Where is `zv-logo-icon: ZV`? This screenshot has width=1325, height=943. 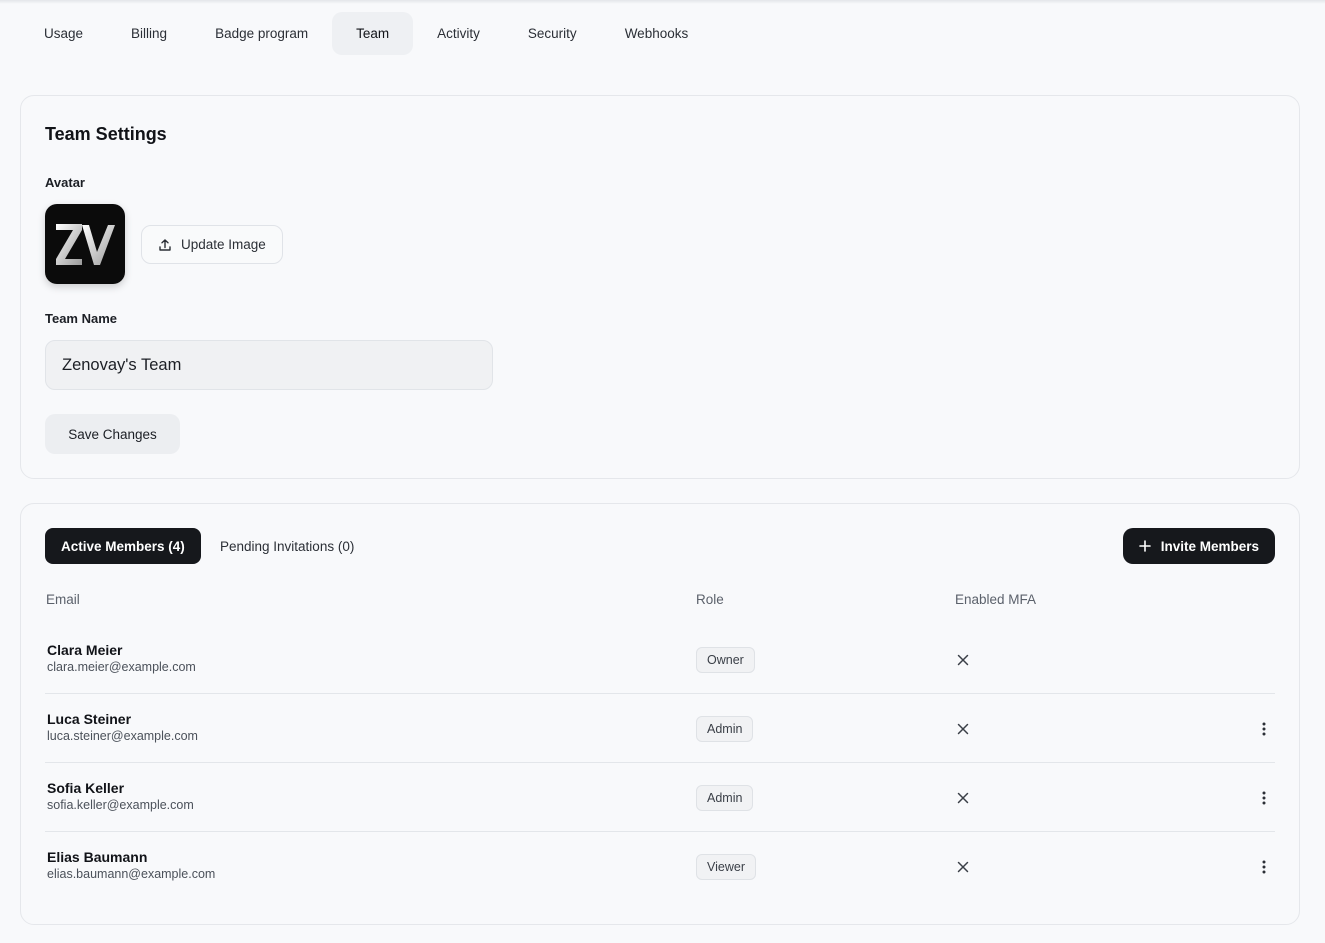
zv-logo-icon: ZV is located at coordinates (85, 244).